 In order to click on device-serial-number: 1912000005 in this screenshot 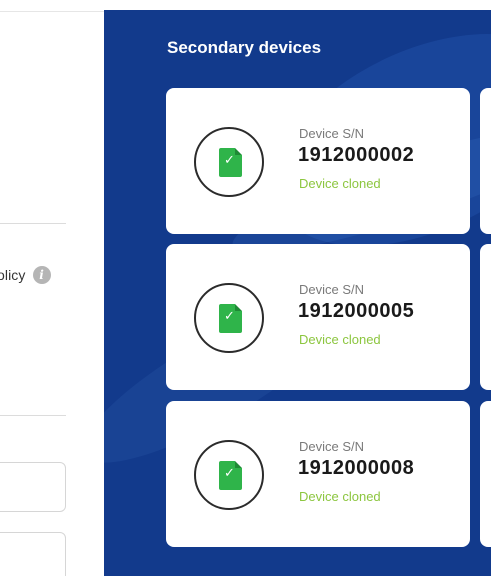, I will do `click(356, 311)`.